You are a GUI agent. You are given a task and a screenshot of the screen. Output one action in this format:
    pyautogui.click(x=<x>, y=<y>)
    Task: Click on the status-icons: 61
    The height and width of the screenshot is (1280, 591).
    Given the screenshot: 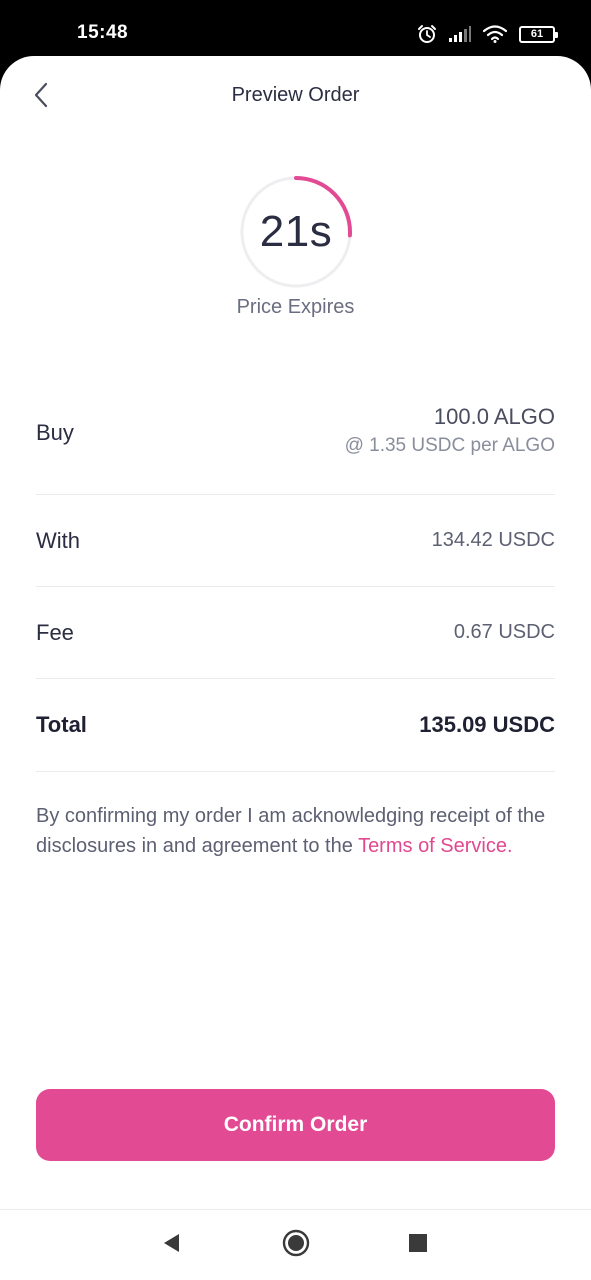 What is the action you would take?
    pyautogui.click(x=487, y=34)
    